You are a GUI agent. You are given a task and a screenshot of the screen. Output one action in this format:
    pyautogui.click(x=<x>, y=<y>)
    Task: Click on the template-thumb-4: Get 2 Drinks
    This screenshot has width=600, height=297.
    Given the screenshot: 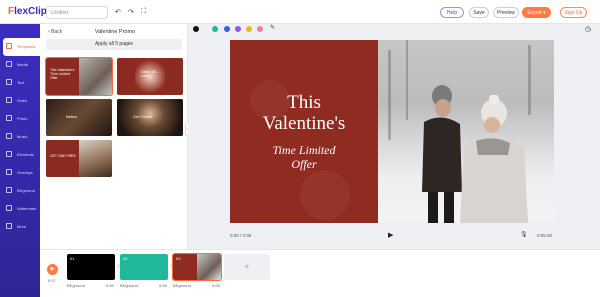 What is the action you would take?
    pyautogui.click(x=150, y=117)
    